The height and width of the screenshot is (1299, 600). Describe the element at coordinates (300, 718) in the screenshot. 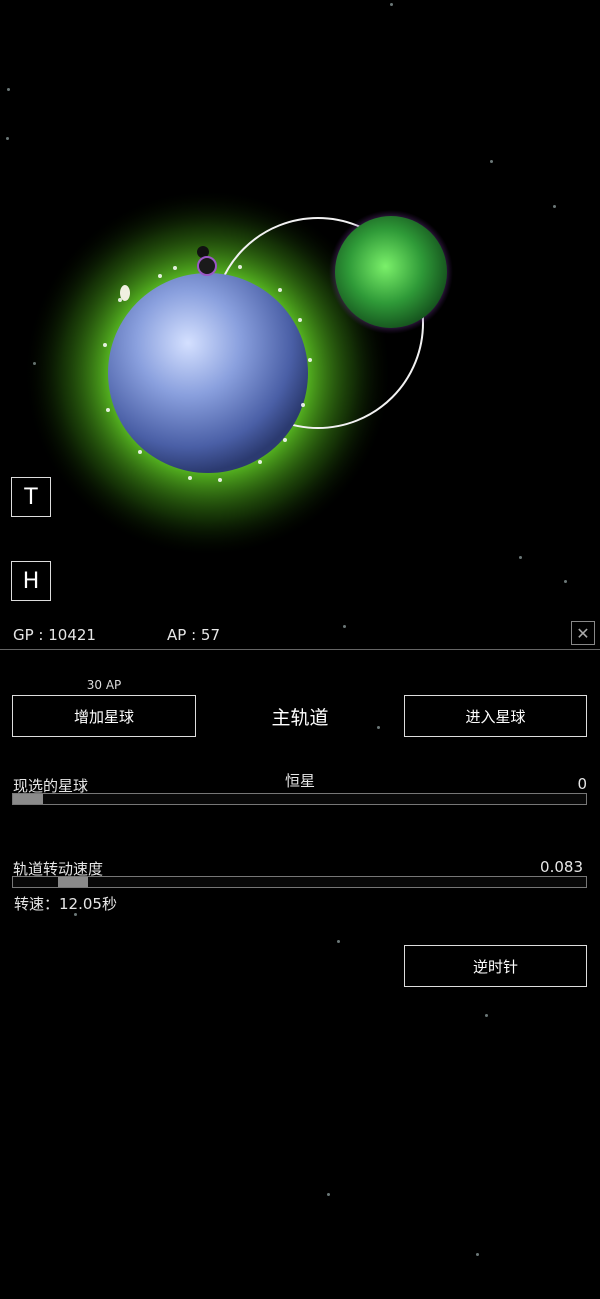

I see `orbit-title: 主轨道` at that location.